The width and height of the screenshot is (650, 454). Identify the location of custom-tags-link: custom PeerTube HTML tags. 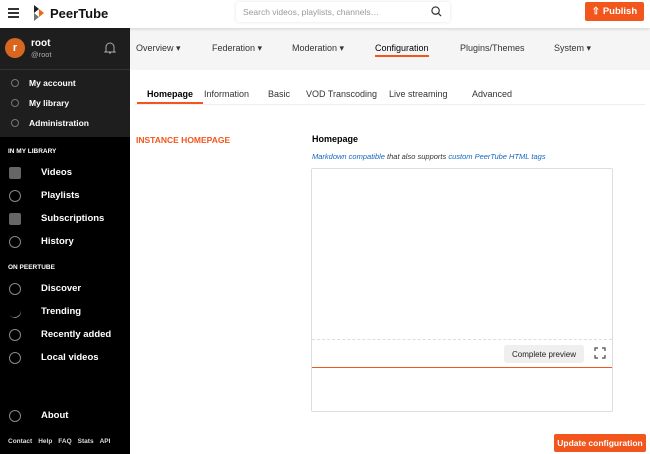
(496, 156).